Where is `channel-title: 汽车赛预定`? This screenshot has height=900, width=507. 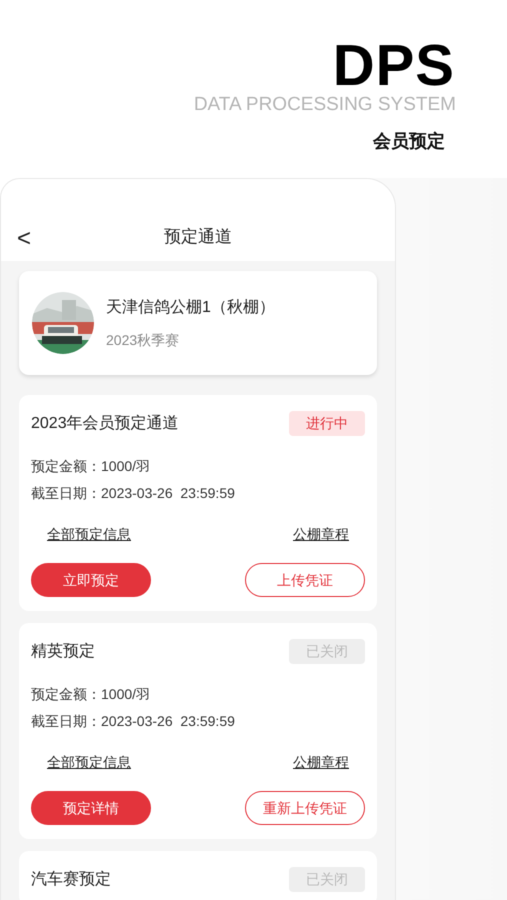 channel-title: 汽车赛预定 is located at coordinates (71, 880).